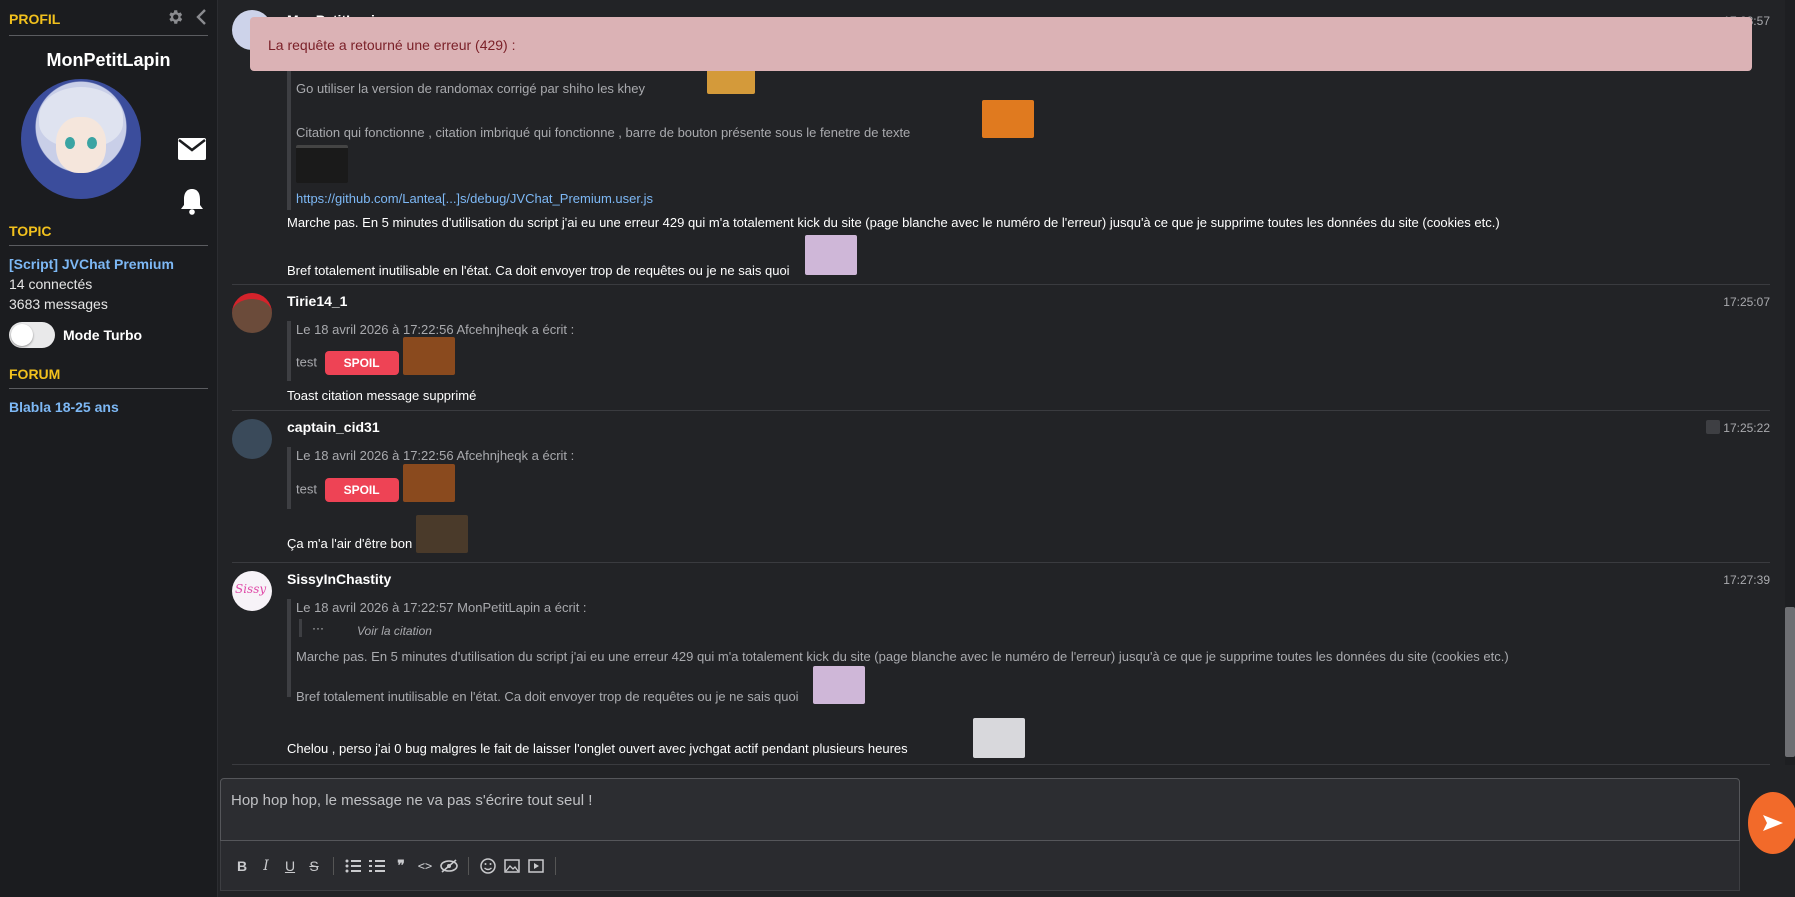  I want to click on underline-icon: U, so click(290, 866).